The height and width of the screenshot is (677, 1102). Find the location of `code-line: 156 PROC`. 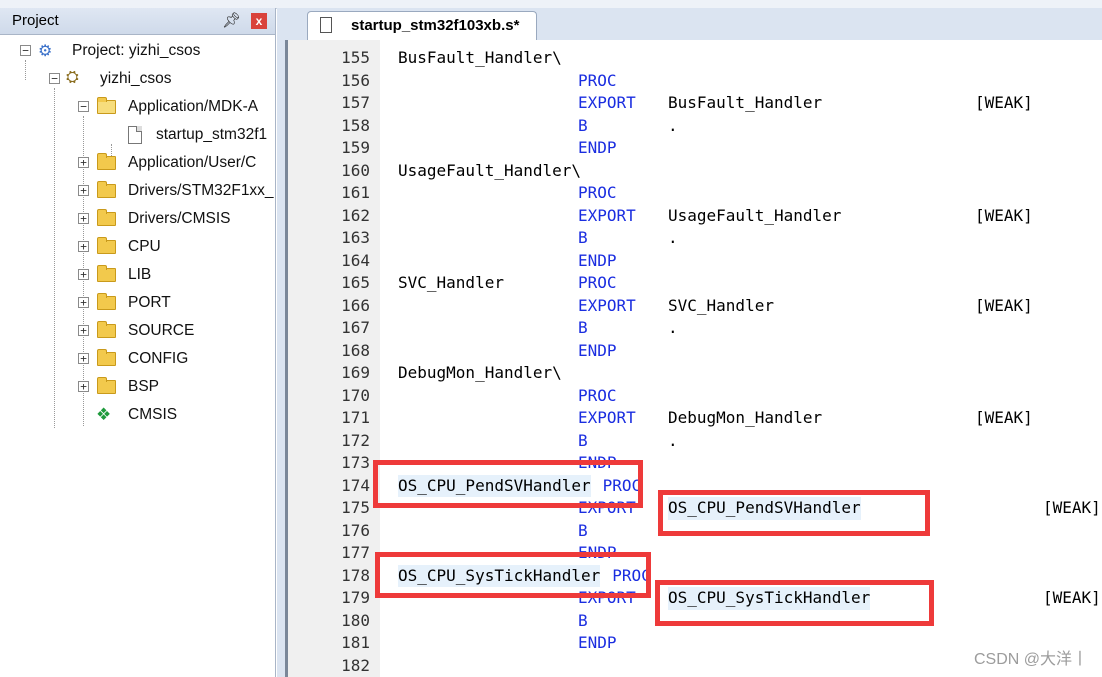

code-line: 156 PROC is located at coordinates (695, 81).